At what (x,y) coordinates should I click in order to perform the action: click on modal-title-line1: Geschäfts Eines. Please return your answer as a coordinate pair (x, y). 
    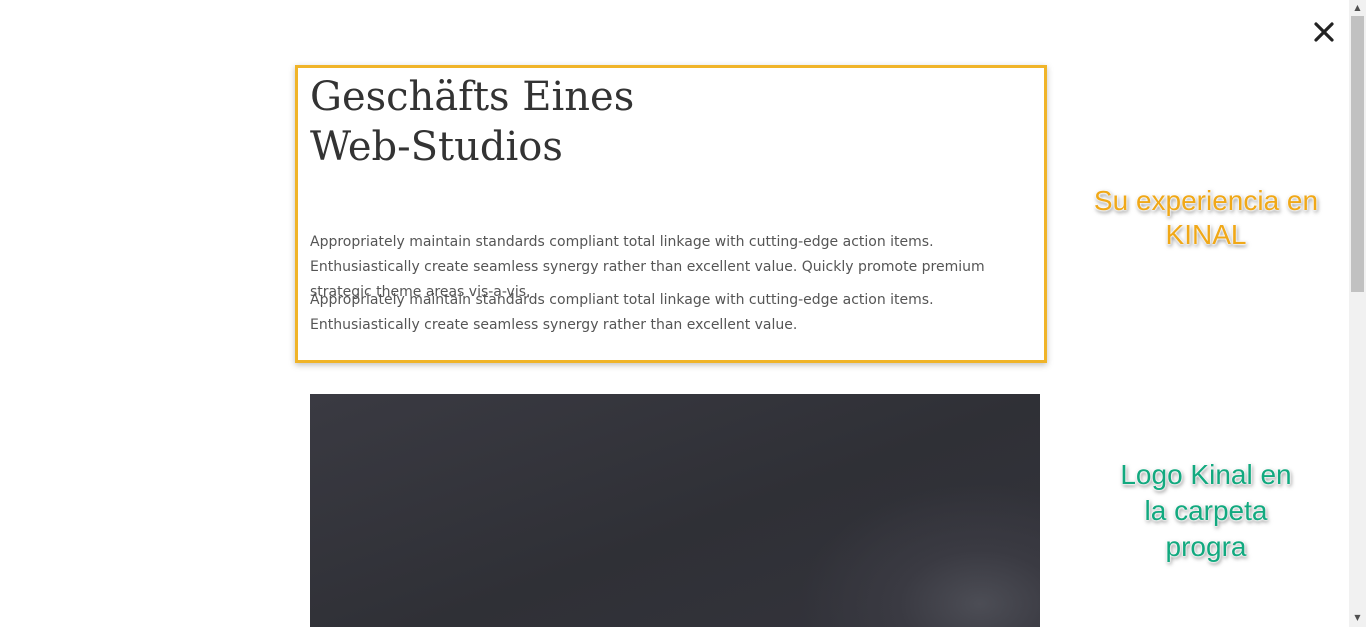
    Looking at the image, I should click on (472, 97).